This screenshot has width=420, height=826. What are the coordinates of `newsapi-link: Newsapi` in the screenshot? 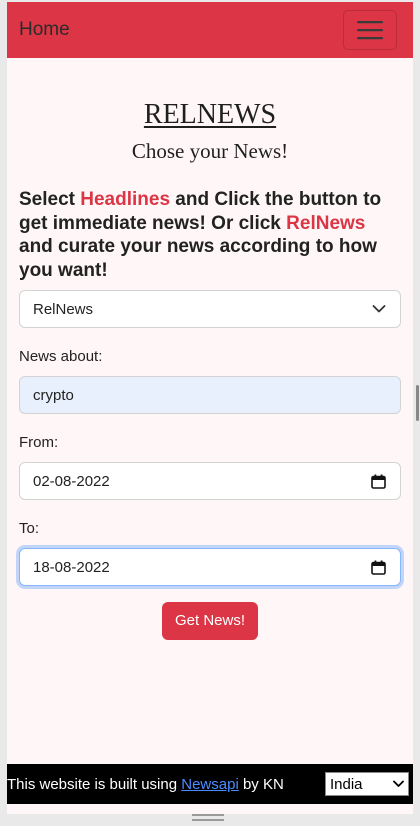 It's located at (210, 784).